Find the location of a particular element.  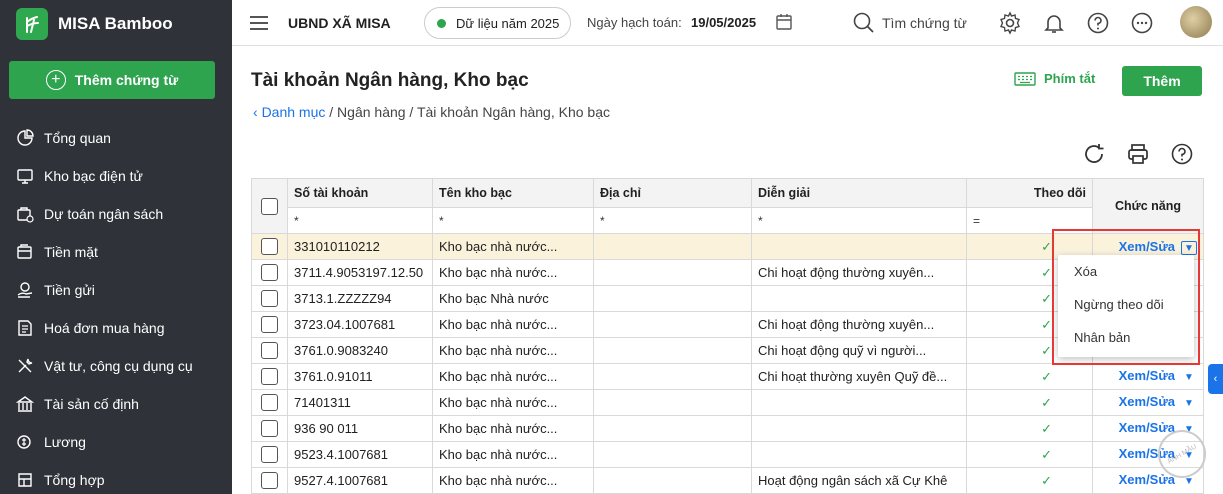

bell-icon is located at coordinates (1054, 23).